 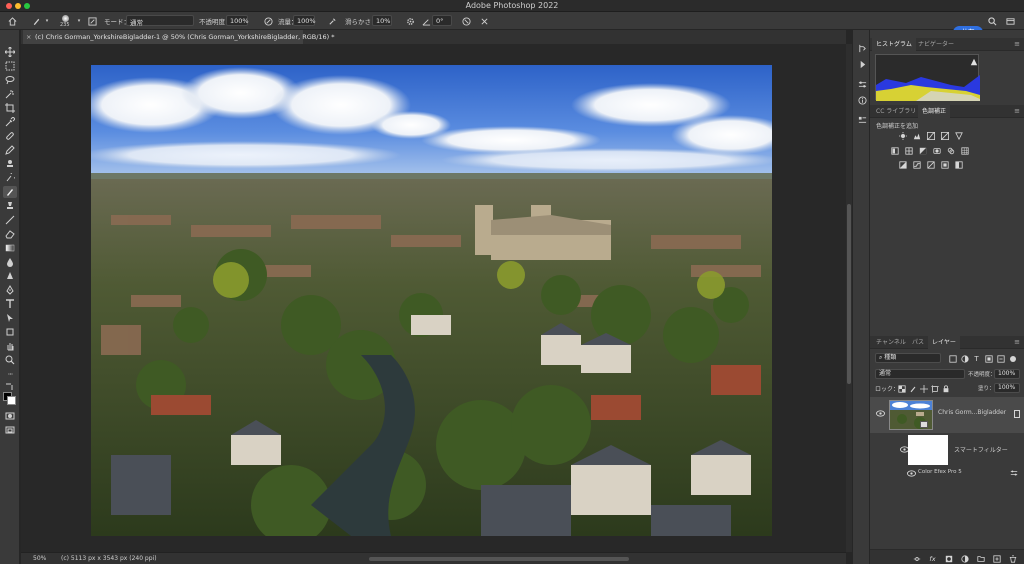 What do you see at coordinates (945, 388) in the screenshot?
I see `lock-icon` at bounding box center [945, 388].